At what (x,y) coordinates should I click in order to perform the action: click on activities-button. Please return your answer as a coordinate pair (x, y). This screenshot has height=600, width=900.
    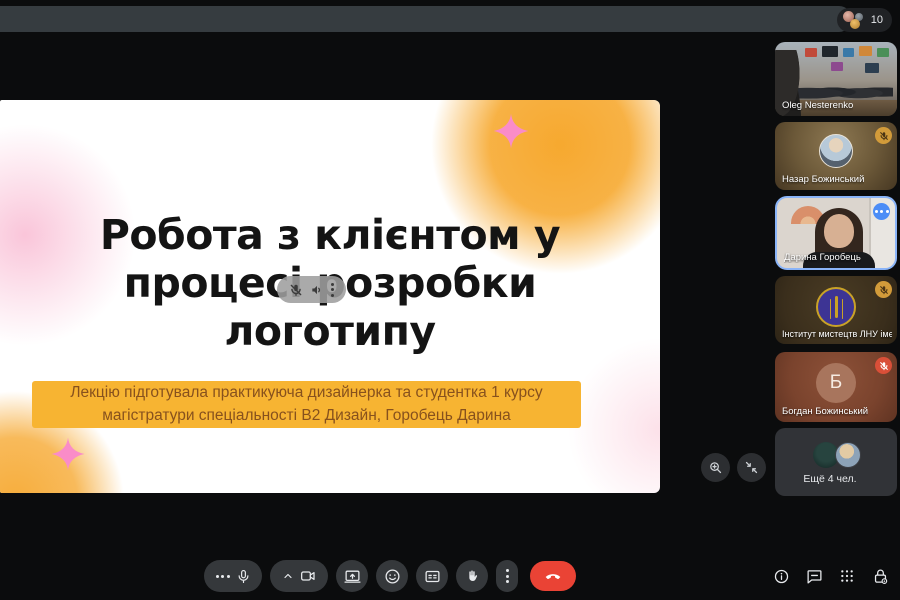
    Looking at the image, I should click on (847, 576).